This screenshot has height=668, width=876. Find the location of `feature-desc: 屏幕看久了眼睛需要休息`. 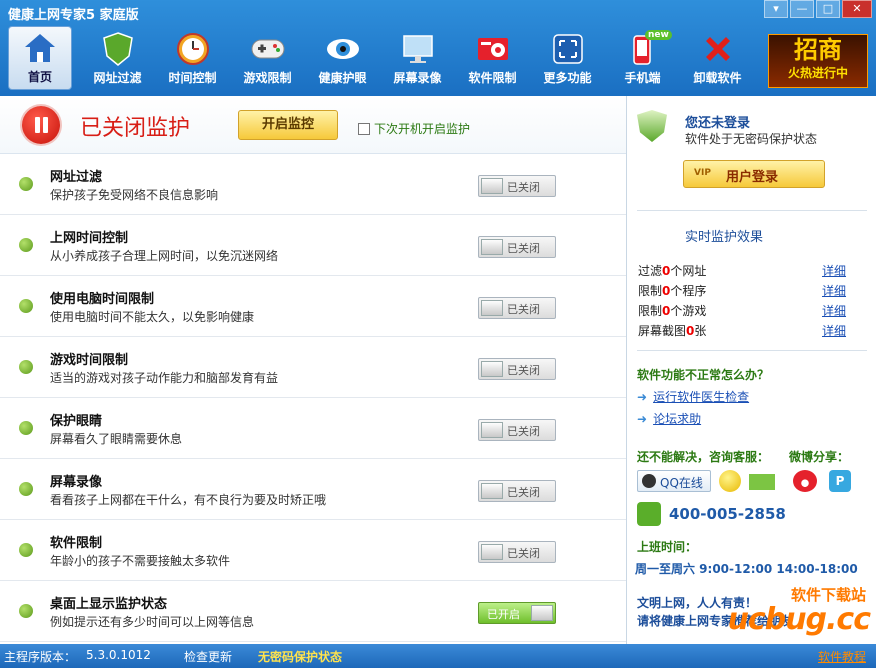

feature-desc: 屏幕看久了眼睛需要休息 is located at coordinates (116, 439).